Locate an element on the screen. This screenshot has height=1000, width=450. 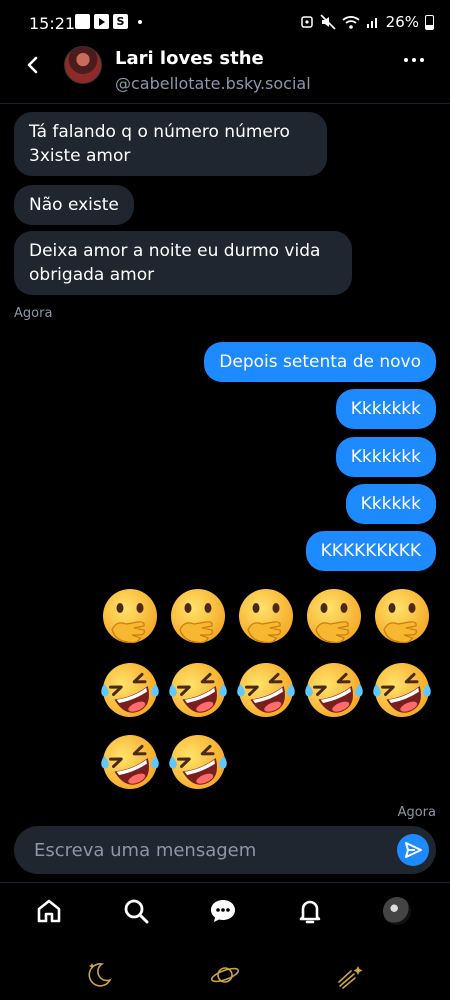
status-notification-icons: S is located at coordinates (108, 21).